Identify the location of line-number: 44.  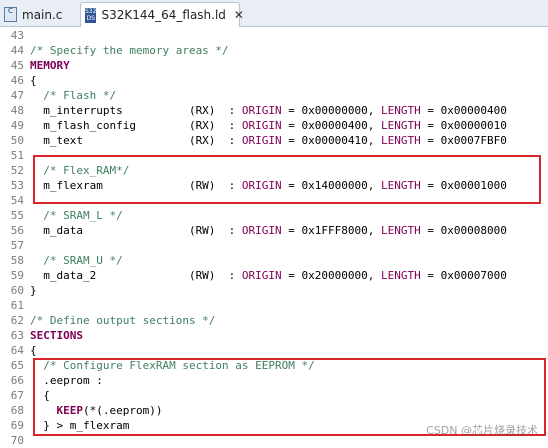
(17, 50).